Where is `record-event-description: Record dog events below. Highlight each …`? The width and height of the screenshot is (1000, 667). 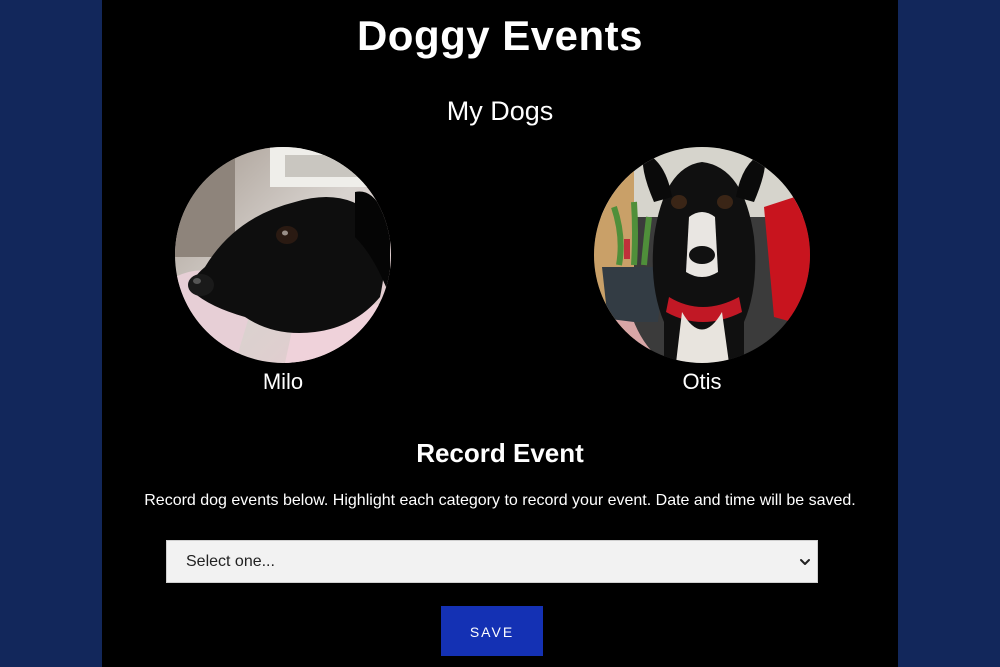 record-event-description: Record dog events below. Highlight each … is located at coordinates (500, 500).